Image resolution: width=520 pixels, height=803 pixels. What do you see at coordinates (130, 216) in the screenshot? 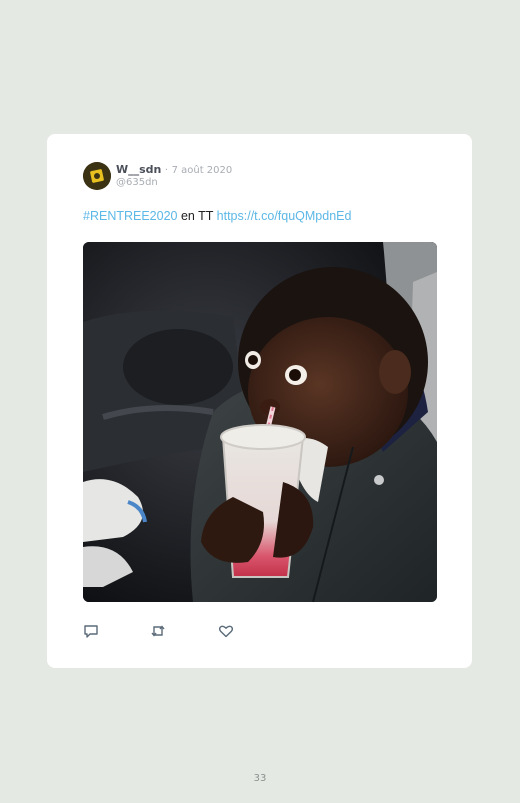
I see `hashtag-link: #RENTREE2020` at bounding box center [130, 216].